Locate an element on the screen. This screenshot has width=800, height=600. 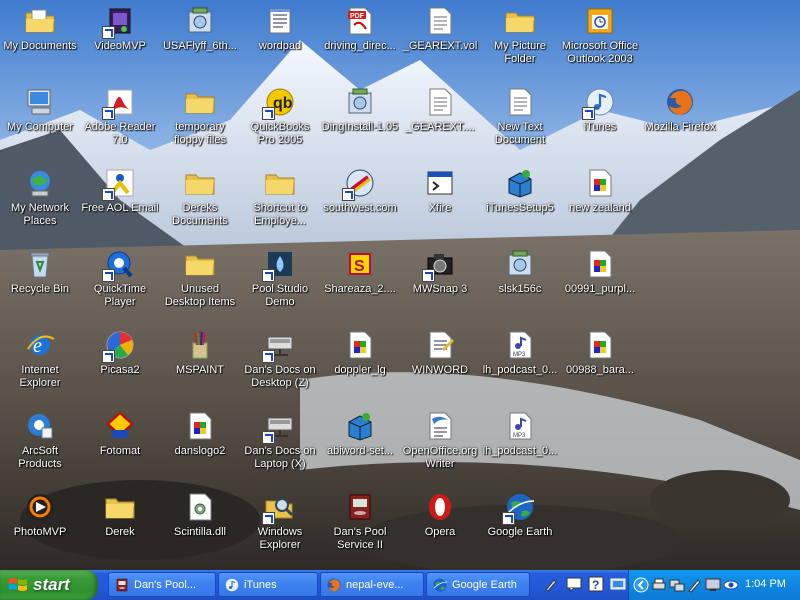
taskbar-button: iTunes is located at coordinates (268, 584).